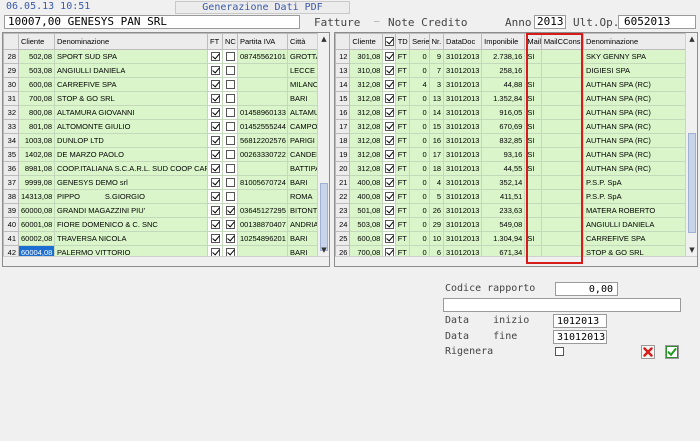 This screenshot has width=700, height=441. What do you see at coordinates (36, 112) in the screenshot?
I see `cliente-cell: 800,08` at bounding box center [36, 112].